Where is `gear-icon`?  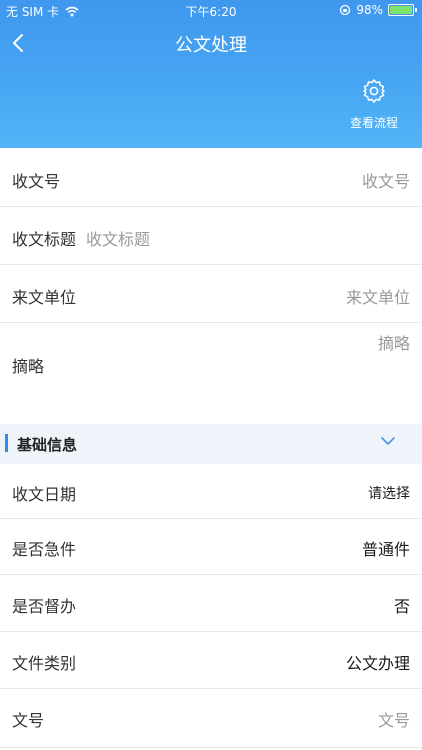
gear-icon is located at coordinates (374, 91).